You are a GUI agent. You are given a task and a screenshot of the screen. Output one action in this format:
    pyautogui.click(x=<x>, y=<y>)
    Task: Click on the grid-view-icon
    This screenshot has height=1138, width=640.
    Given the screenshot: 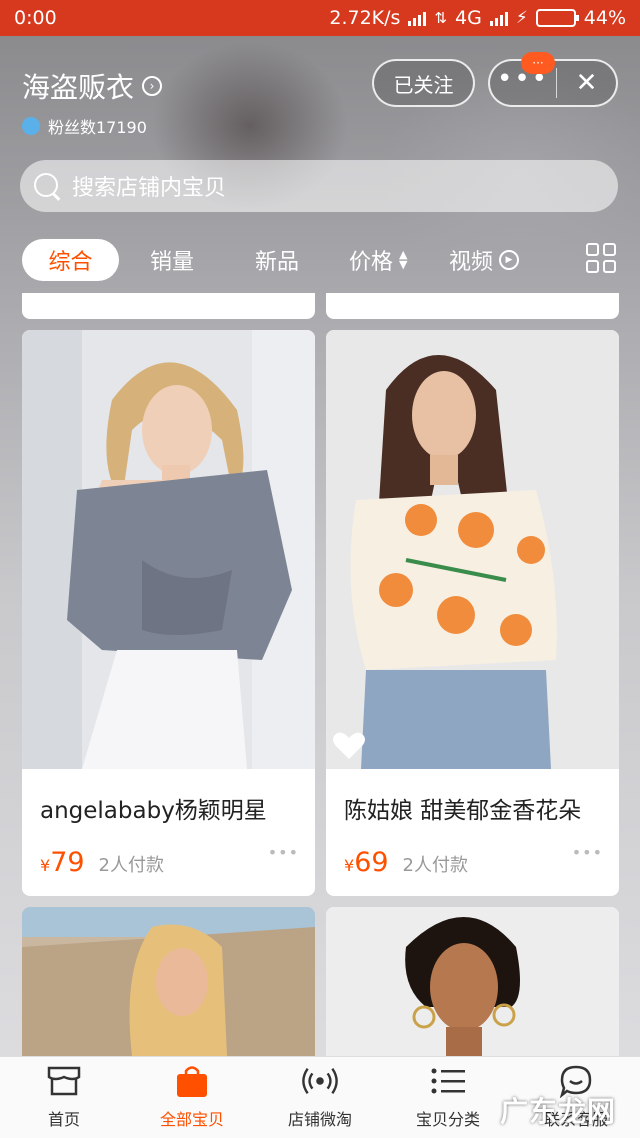 What is the action you would take?
    pyautogui.click(x=601, y=258)
    